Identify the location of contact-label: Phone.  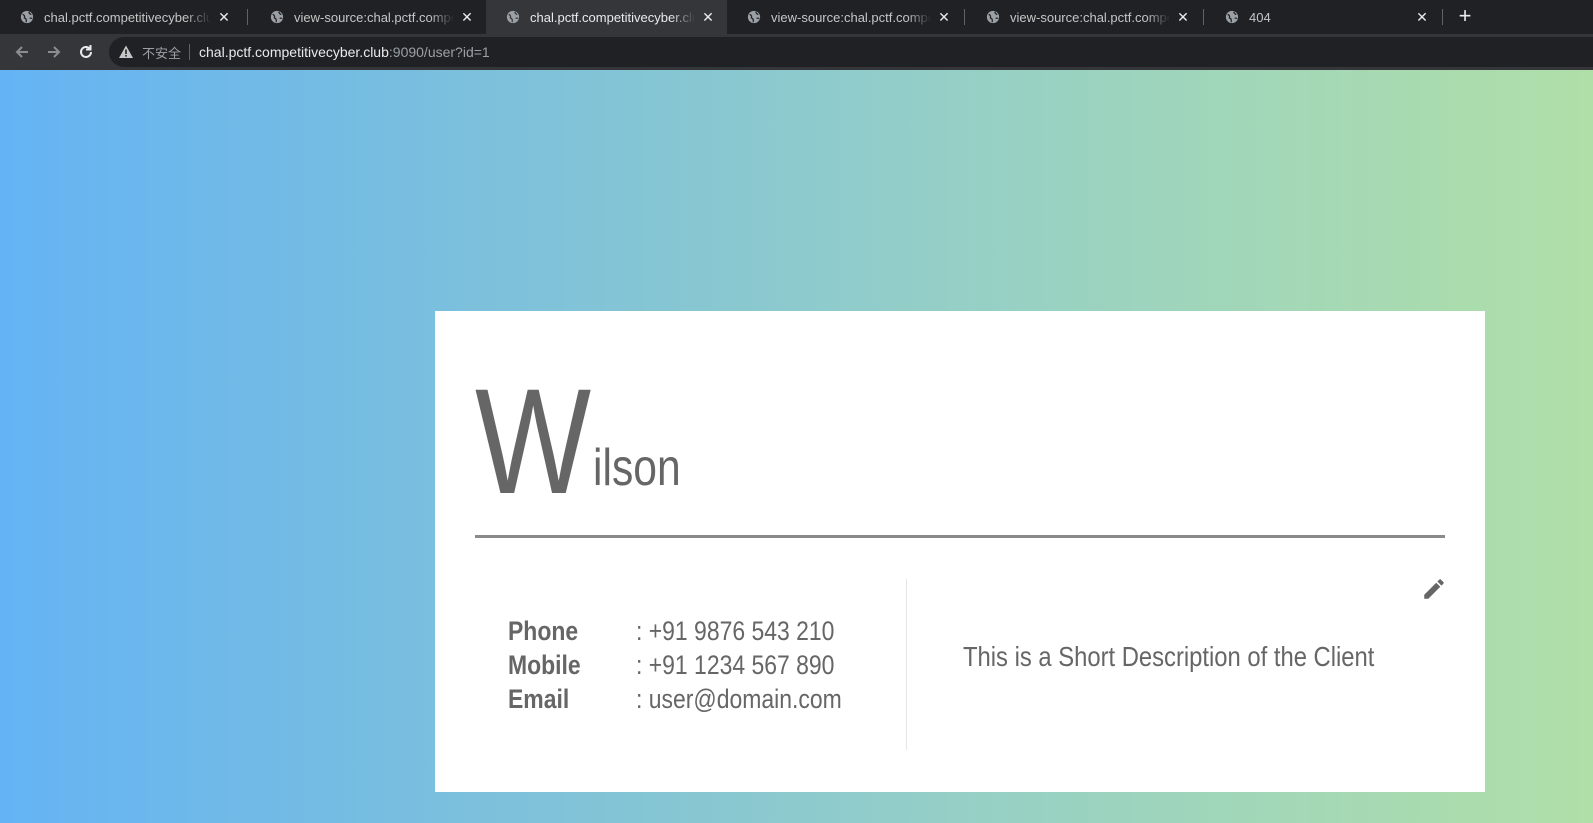
(543, 630).